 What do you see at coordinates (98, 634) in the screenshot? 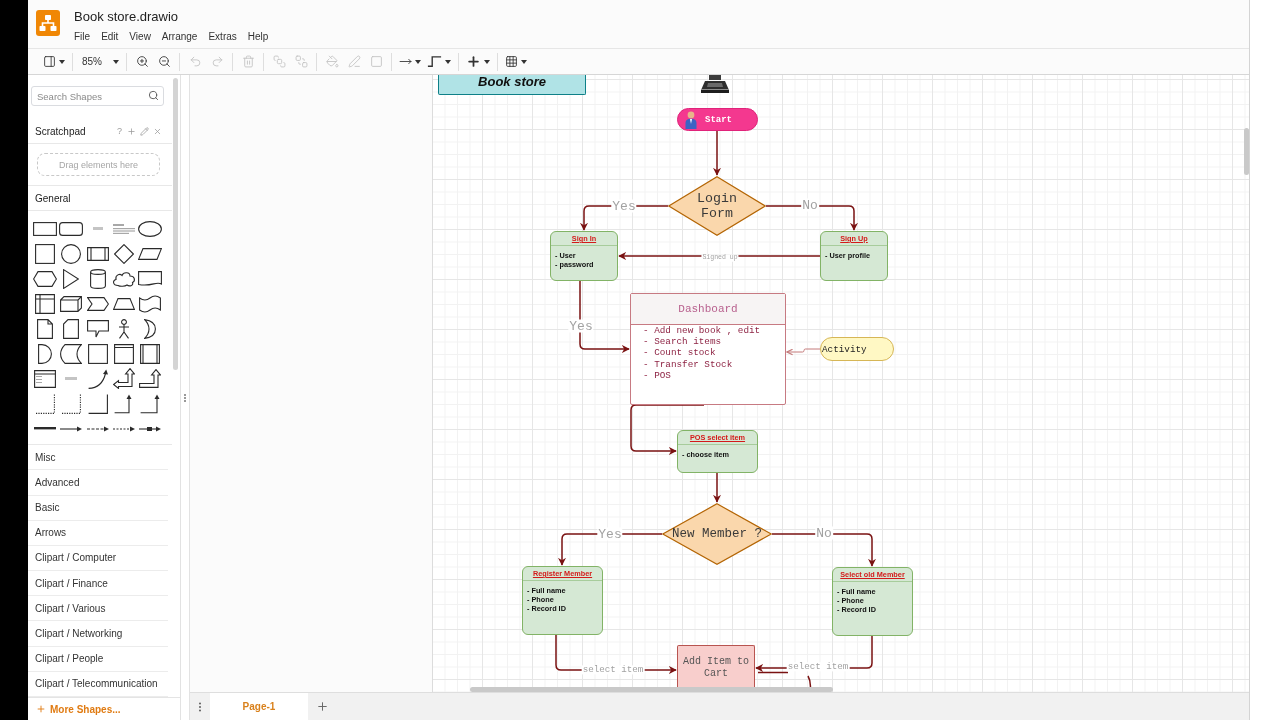
I see `category-item: Clipart / Networking` at bounding box center [98, 634].